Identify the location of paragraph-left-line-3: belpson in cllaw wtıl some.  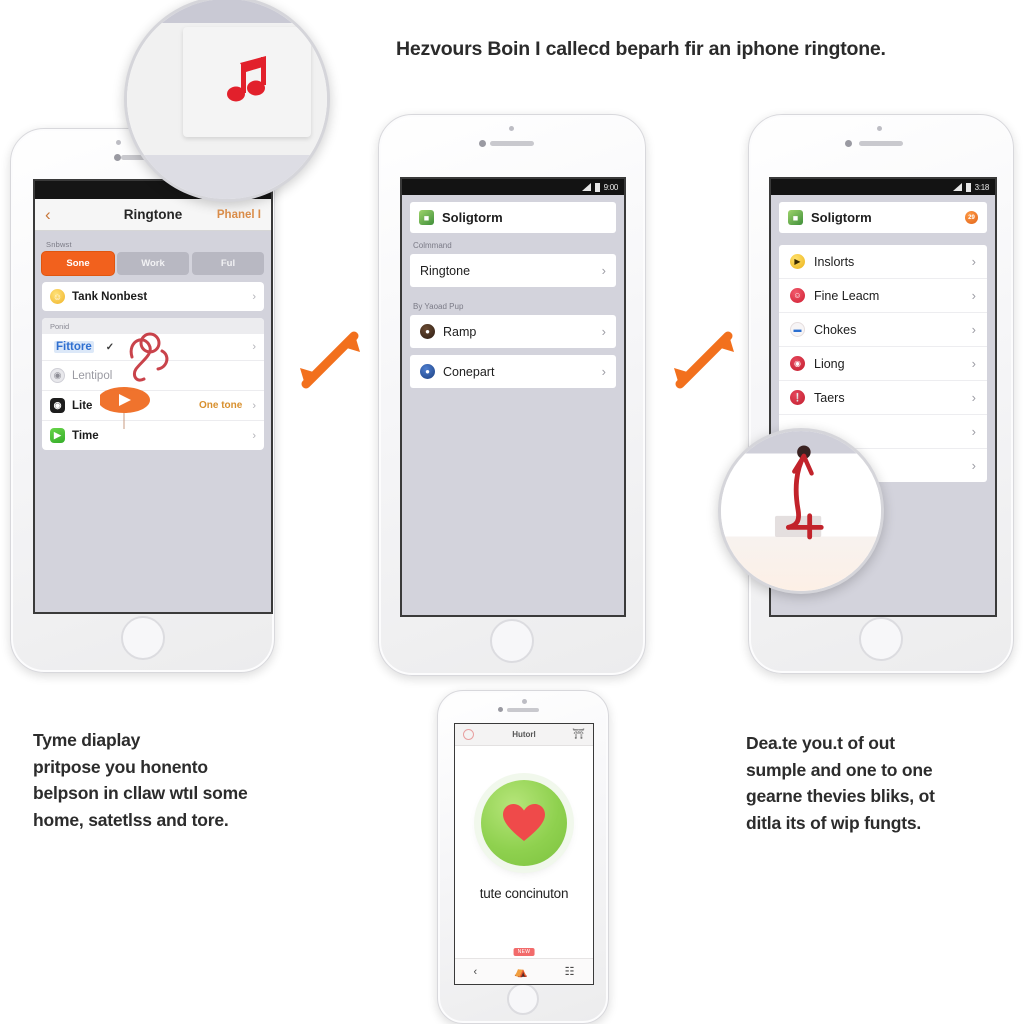
(140, 793).